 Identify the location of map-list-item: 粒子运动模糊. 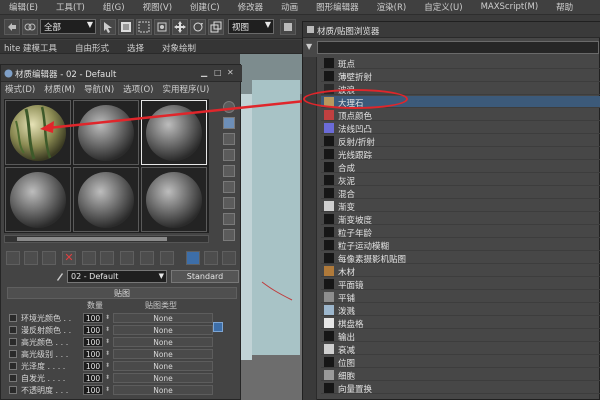
(460, 245).